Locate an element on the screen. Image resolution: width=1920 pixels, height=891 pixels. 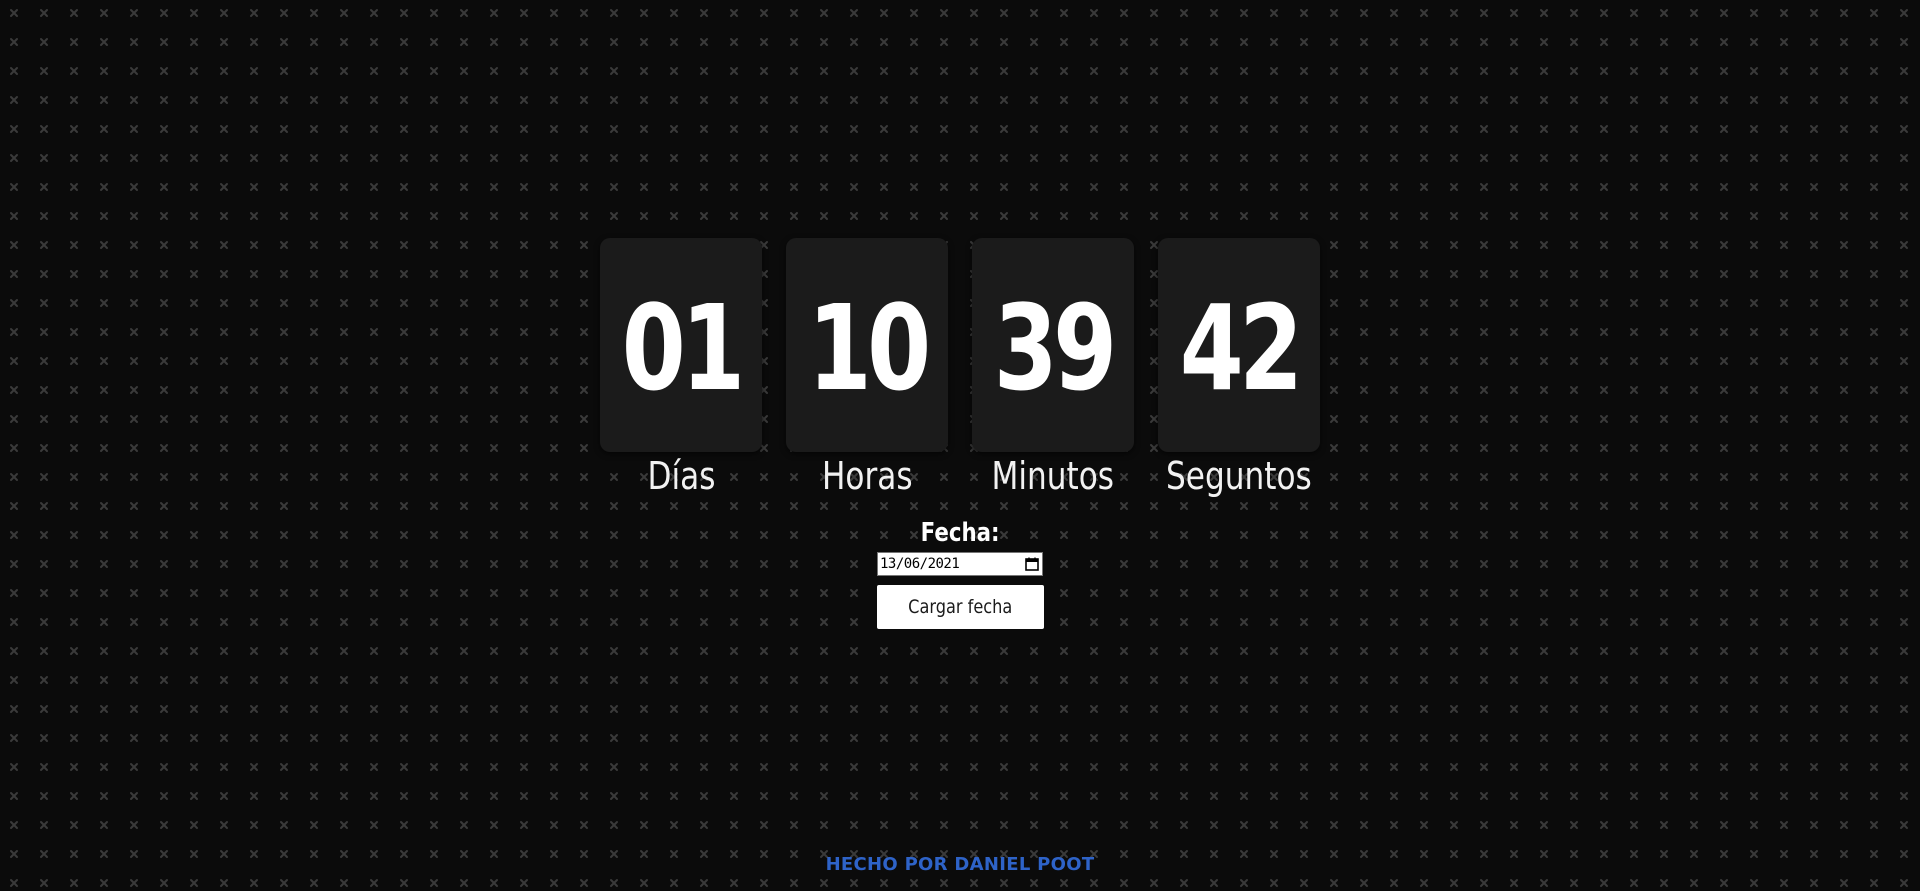
load-date-button: Cargar fecha is located at coordinates (960, 607).